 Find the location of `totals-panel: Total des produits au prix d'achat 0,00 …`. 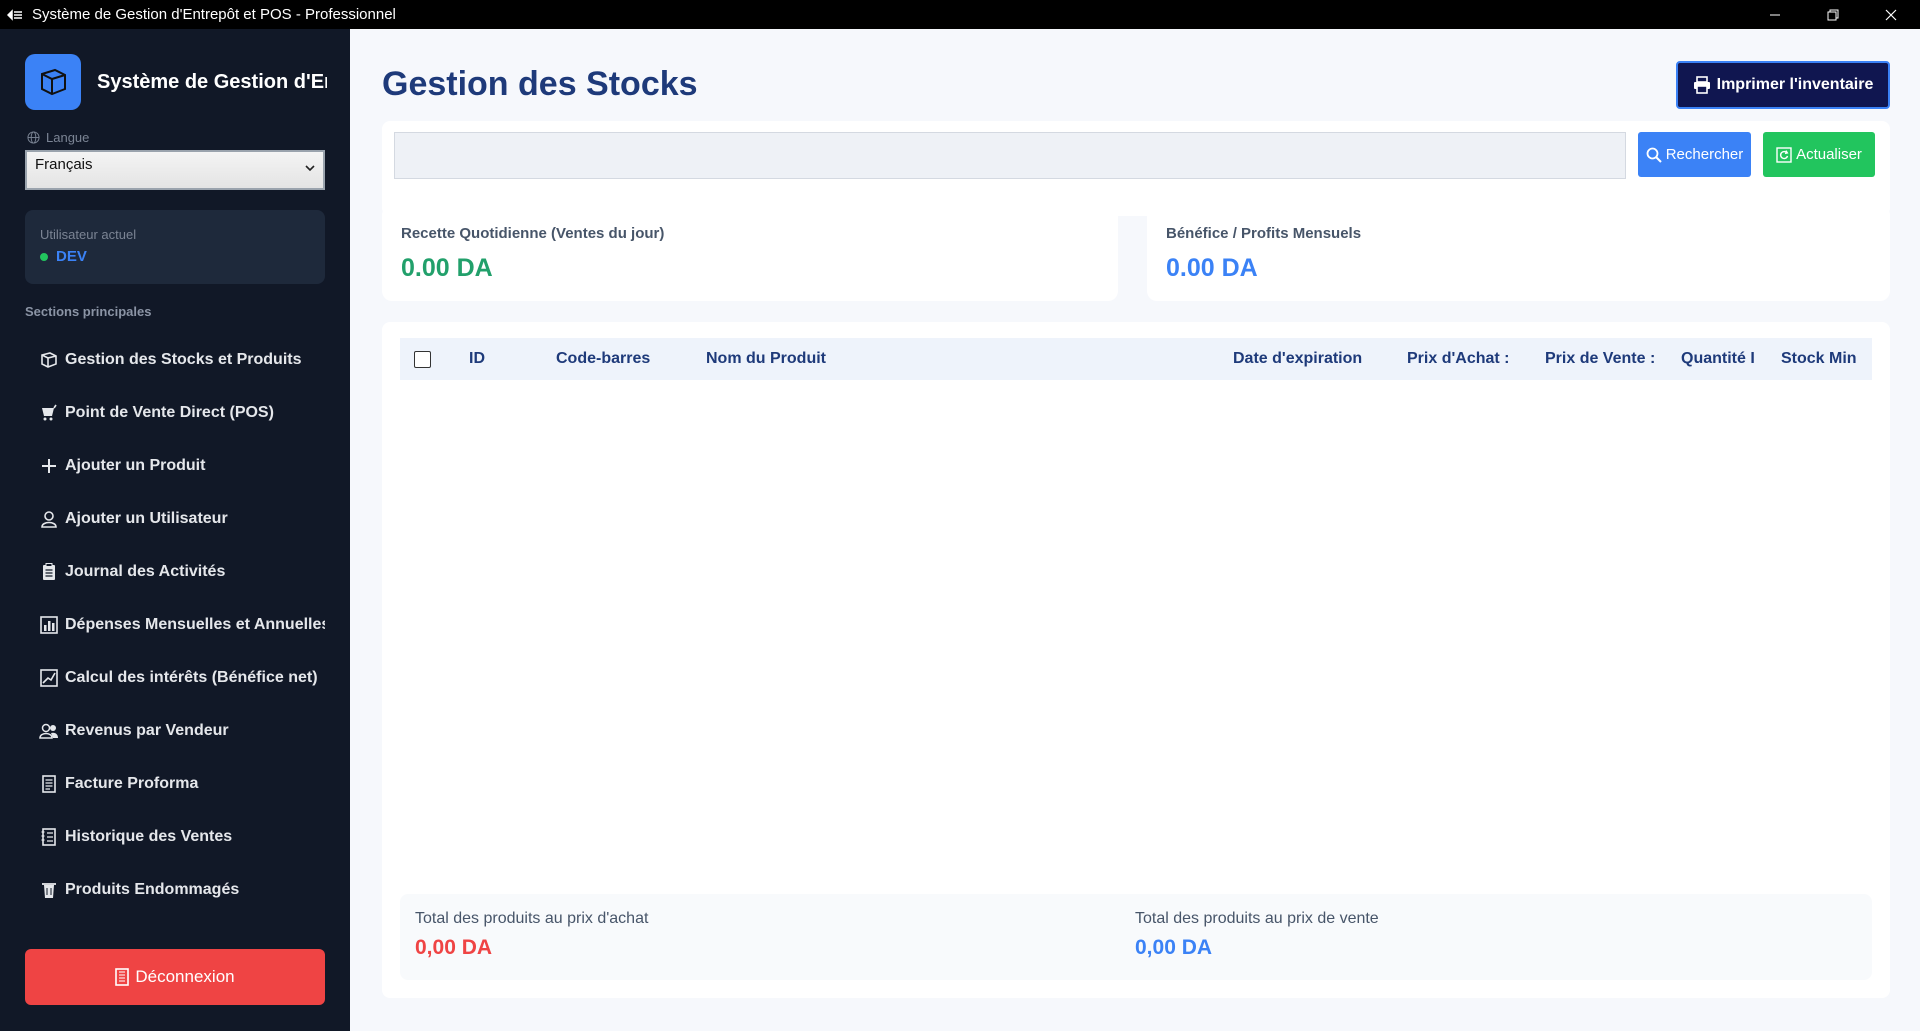

totals-panel: Total des produits au prix d'achat 0,00 … is located at coordinates (1136, 937).